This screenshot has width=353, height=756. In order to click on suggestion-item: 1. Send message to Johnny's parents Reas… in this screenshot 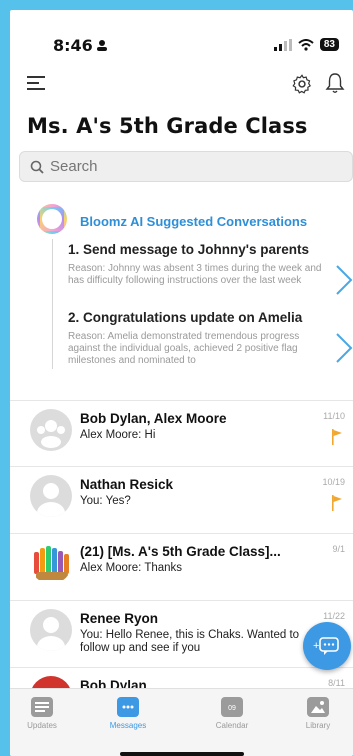, I will do `click(199, 264)`.